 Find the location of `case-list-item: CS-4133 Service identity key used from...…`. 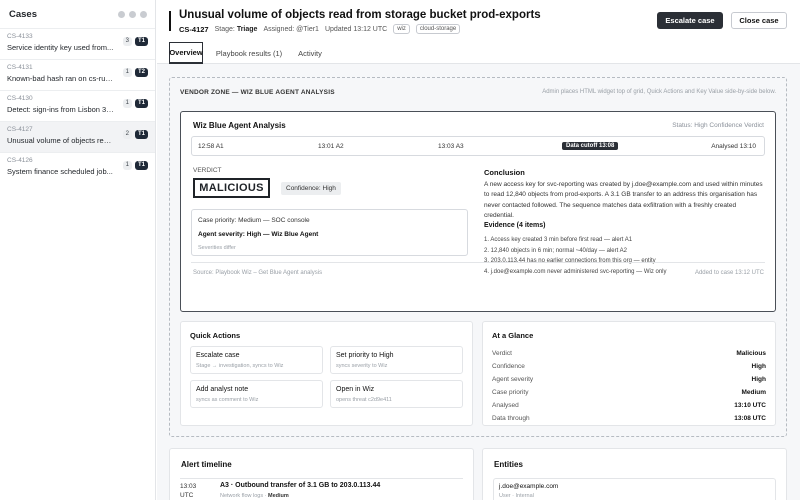

case-list-item: CS-4133 Service identity key used from...… is located at coordinates (77, 43).